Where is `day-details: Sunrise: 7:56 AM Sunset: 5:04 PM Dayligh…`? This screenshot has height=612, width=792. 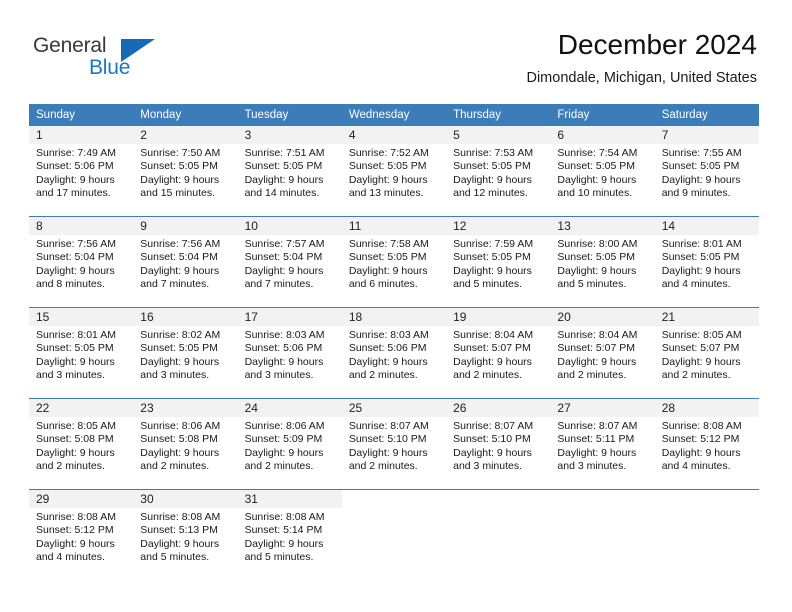
day-details: Sunrise: 7:56 AM Sunset: 5:04 PM Dayligh… is located at coordinates (81, 263).